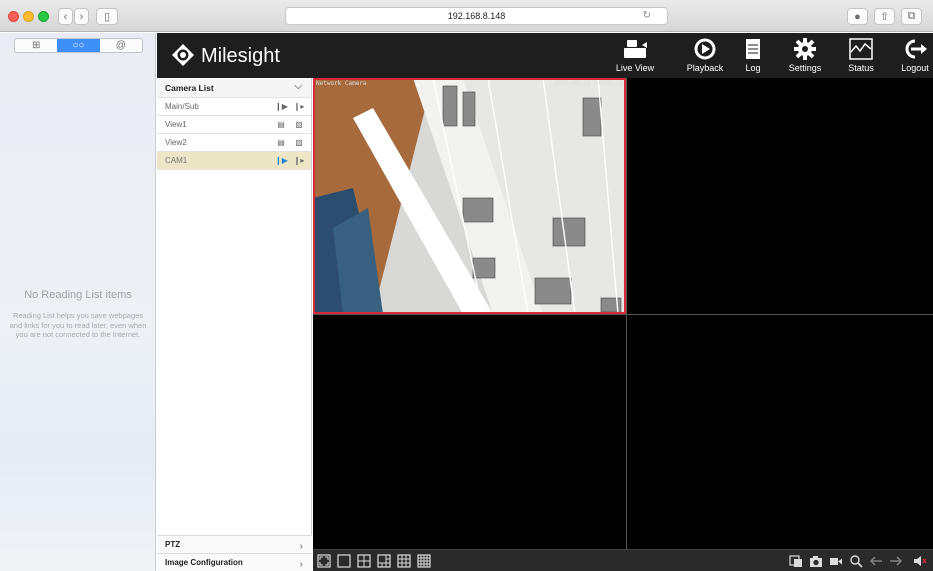 The image size is (933, 571). I want to click on list-item-label: Main/Sub, so click(182, 106).